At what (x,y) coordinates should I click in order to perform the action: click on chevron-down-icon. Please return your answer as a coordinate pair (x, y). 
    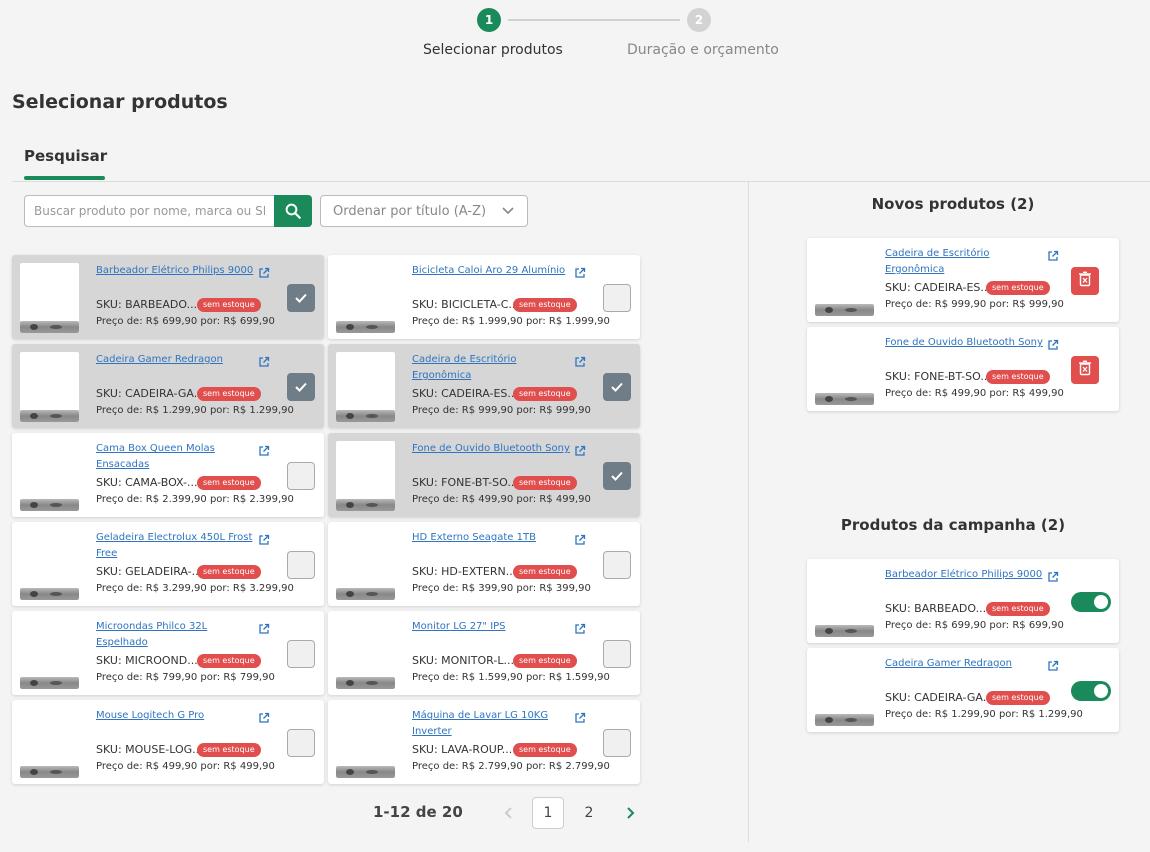
    Looking at the image, I should click on (508, 211).